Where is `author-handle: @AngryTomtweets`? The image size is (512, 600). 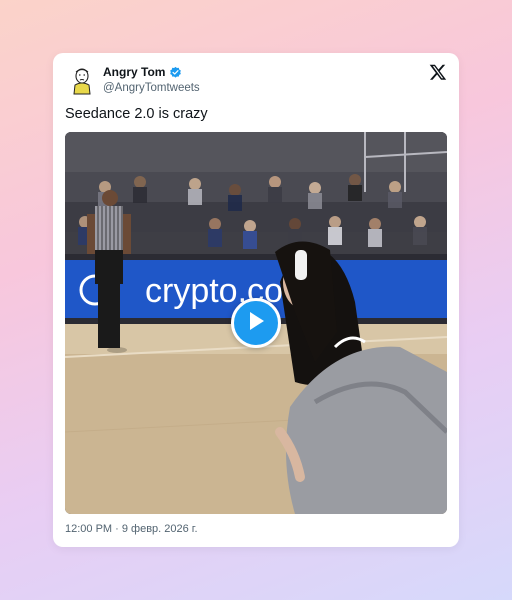 author-handle: @AngryTomtweets is located at coordinates (151, 88).